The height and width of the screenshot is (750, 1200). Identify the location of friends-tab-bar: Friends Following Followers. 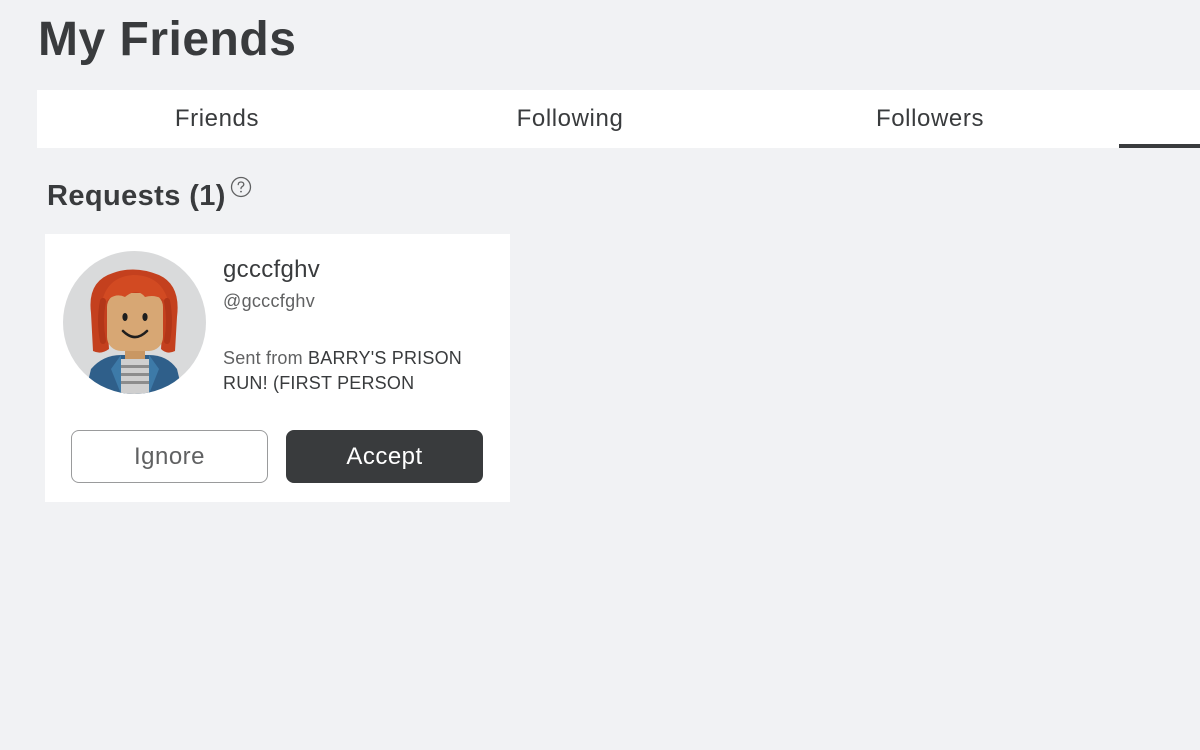
(618, 119).